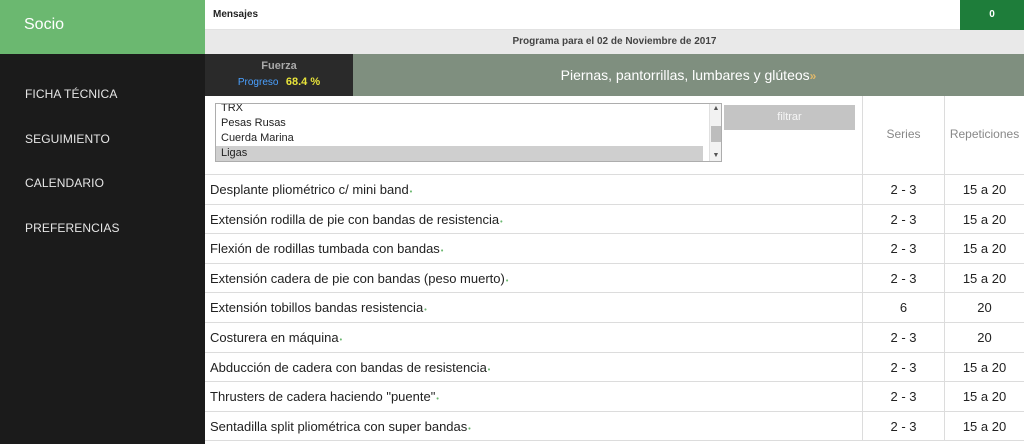  I want to click on messages-link: Mensajes, so click(235, 14).